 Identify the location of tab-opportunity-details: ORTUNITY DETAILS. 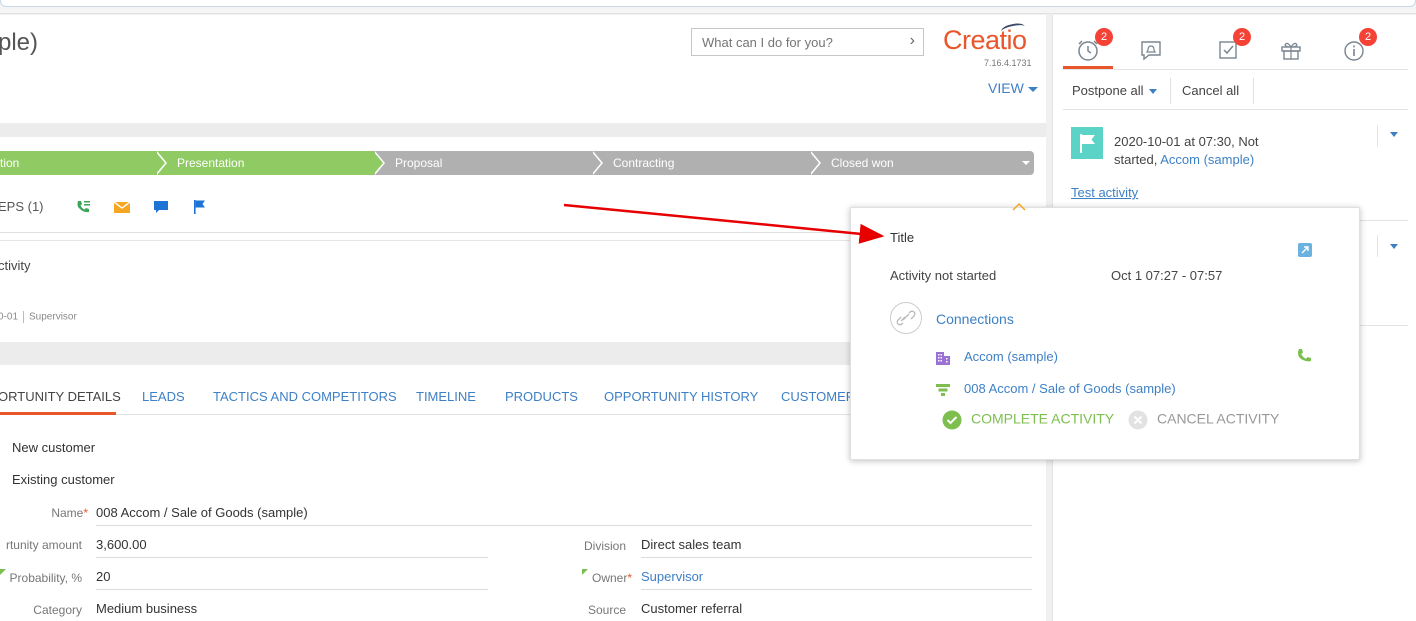
(60, 402).